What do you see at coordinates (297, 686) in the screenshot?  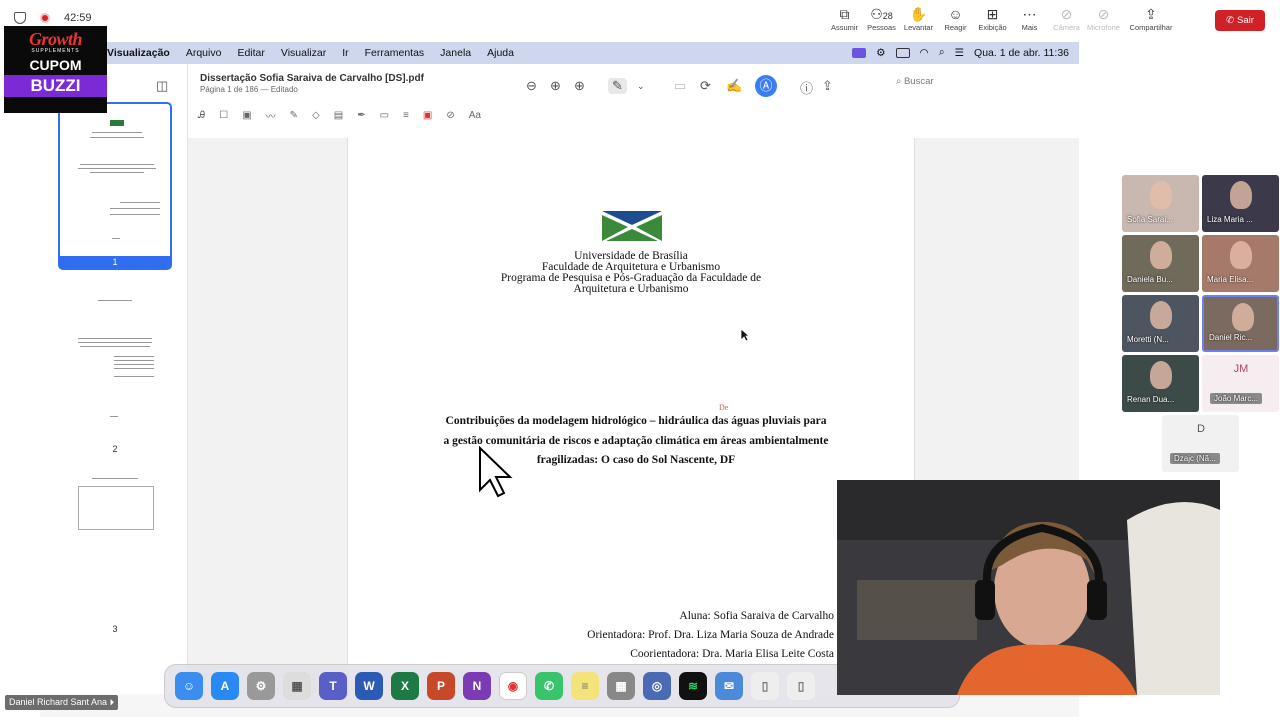 I see `launchpad-icon: ▦` at bounding box center [297, 686].